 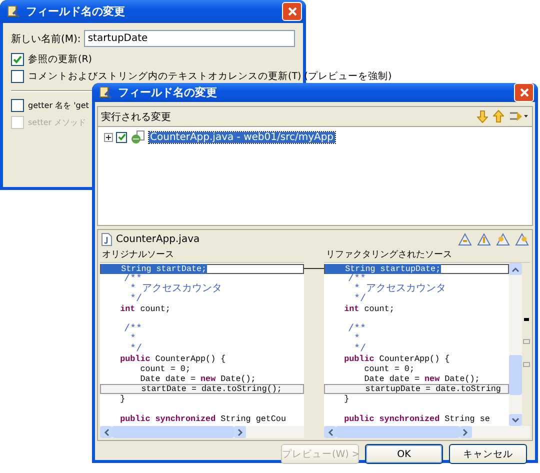 What do you see at coordinates (108, 137) in the screenshot?
I see `expand-icon` at bounding box center [108, 137].